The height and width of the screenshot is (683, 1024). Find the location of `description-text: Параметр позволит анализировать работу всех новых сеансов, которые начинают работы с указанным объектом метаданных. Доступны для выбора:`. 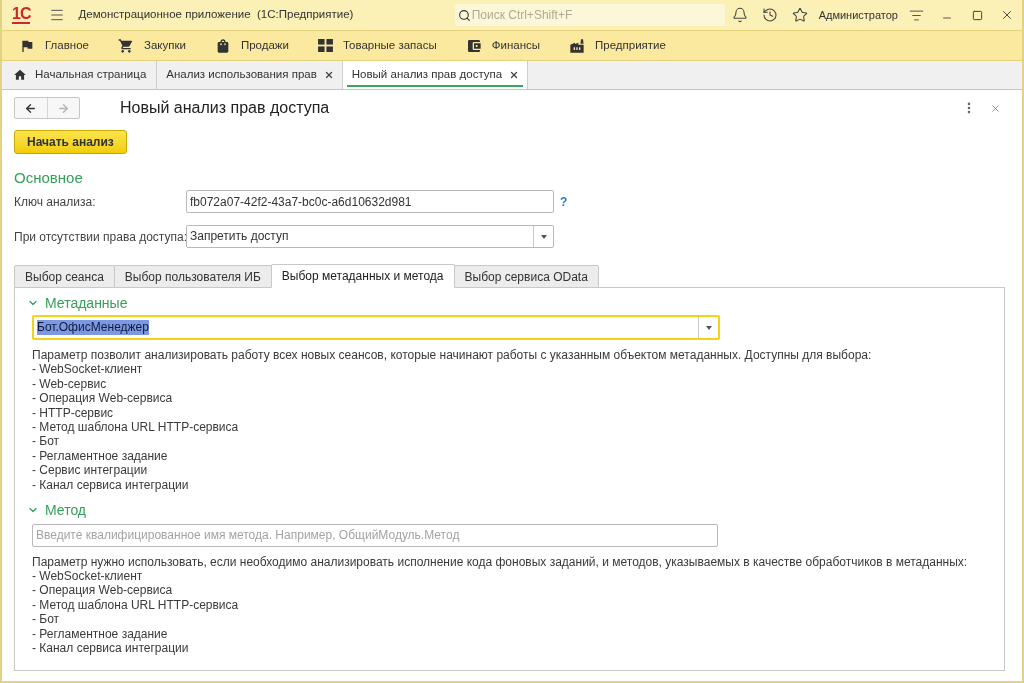

description-text: Параметр позволит анализировать работу всех новых сеансов, которые начинают работы с указанным объектом метаданных. Доступны для выбора: is located at coordinates (452, 355).